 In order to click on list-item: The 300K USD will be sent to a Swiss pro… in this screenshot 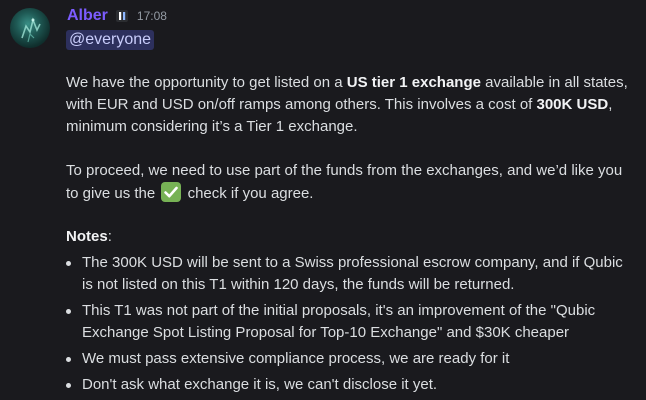, I will do `click(348, 274)`.